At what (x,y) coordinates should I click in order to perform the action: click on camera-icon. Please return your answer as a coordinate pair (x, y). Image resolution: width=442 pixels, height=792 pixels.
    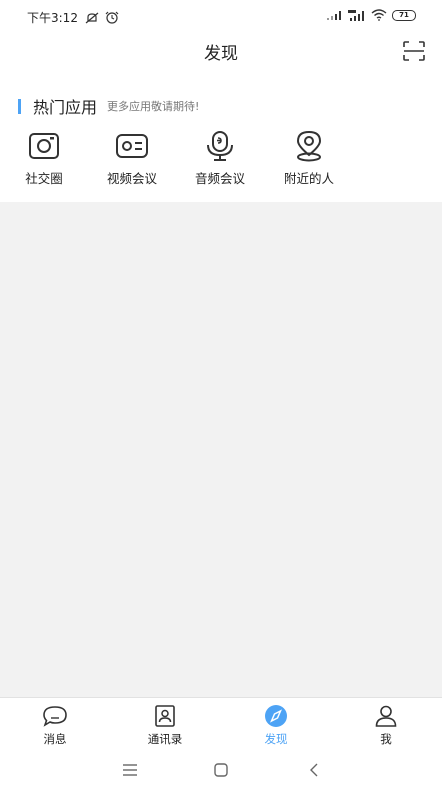
    Looking at the image, I should click on (44, 146).